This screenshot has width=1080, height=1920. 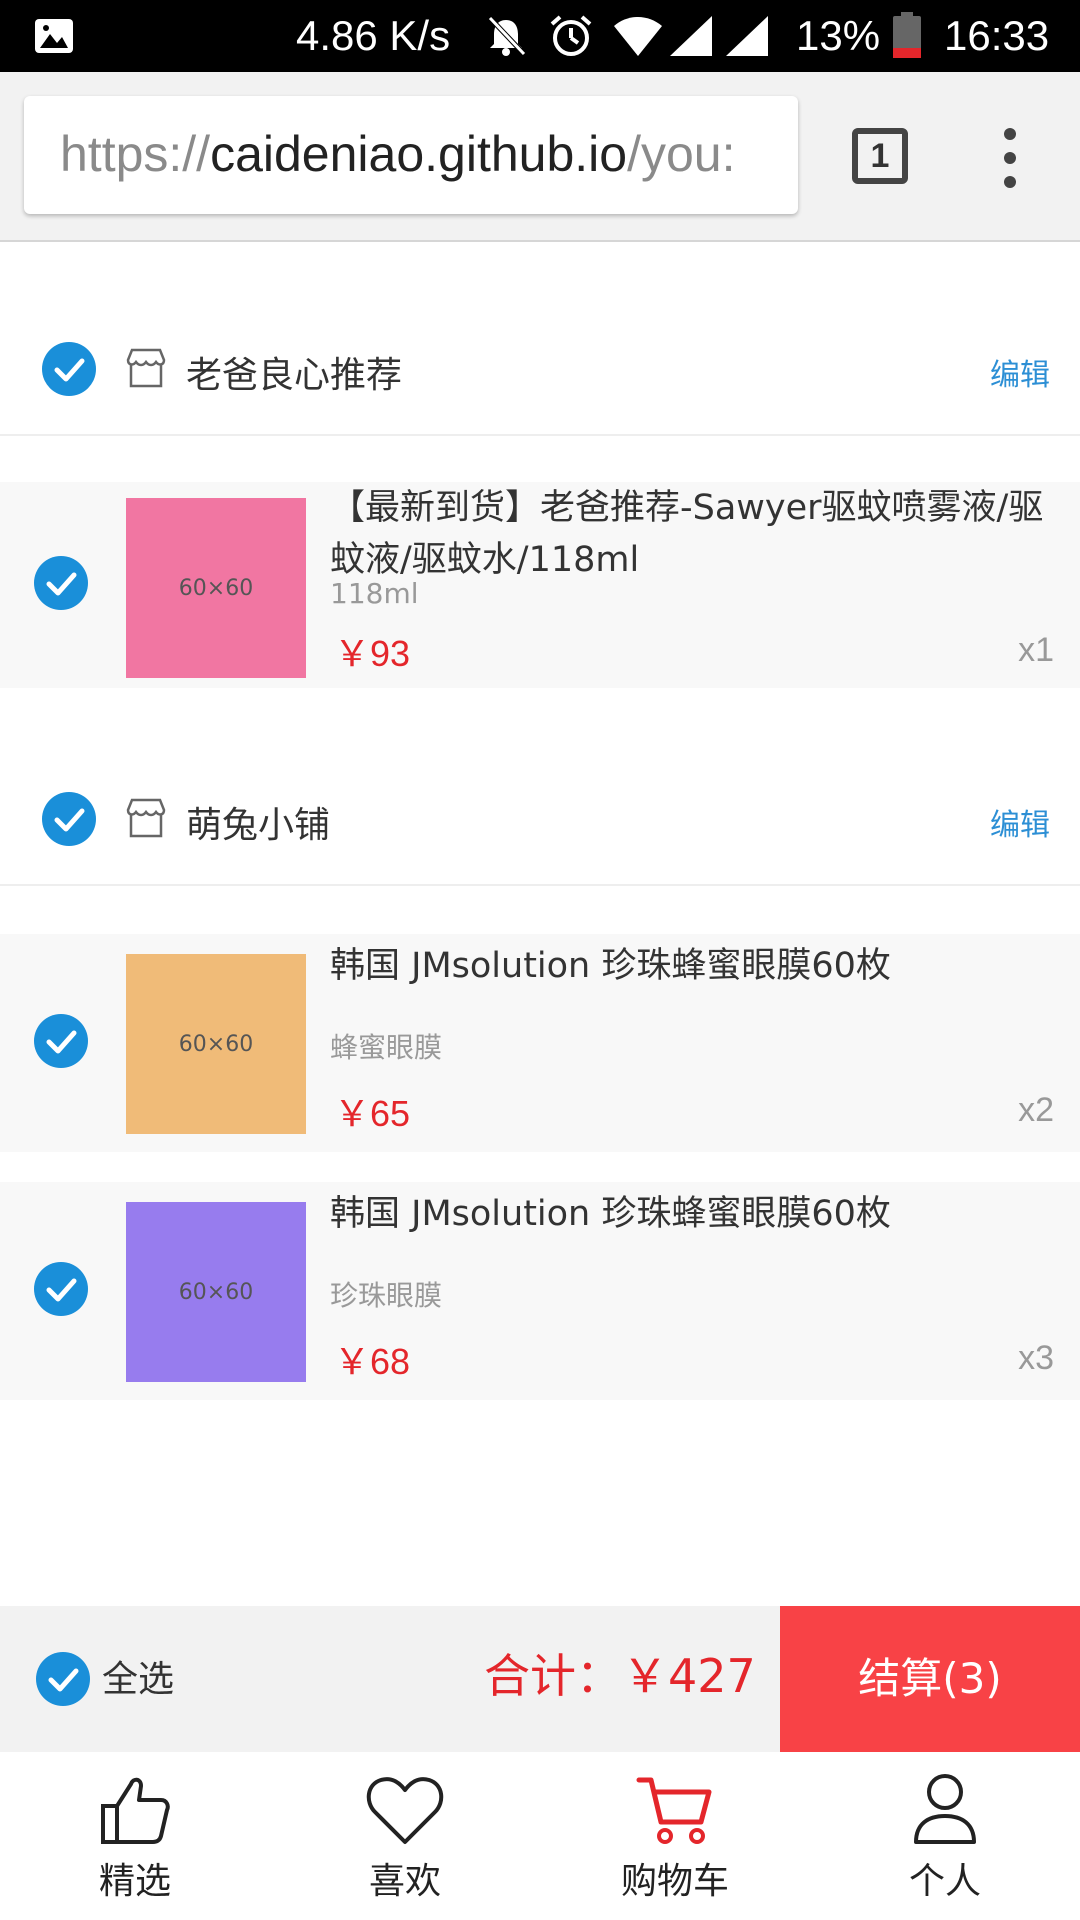 I want to click on checkout-bar: 全选 合计：￥427 结算(3), so click(x=540, y=1679).